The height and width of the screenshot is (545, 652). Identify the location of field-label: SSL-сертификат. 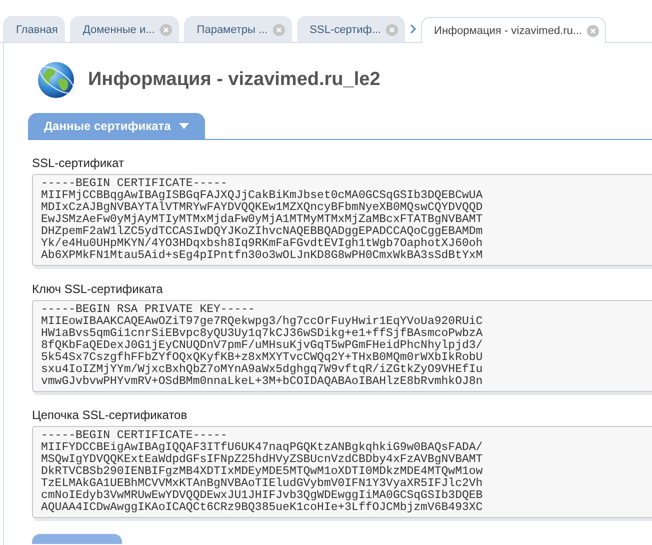
(78, 163).